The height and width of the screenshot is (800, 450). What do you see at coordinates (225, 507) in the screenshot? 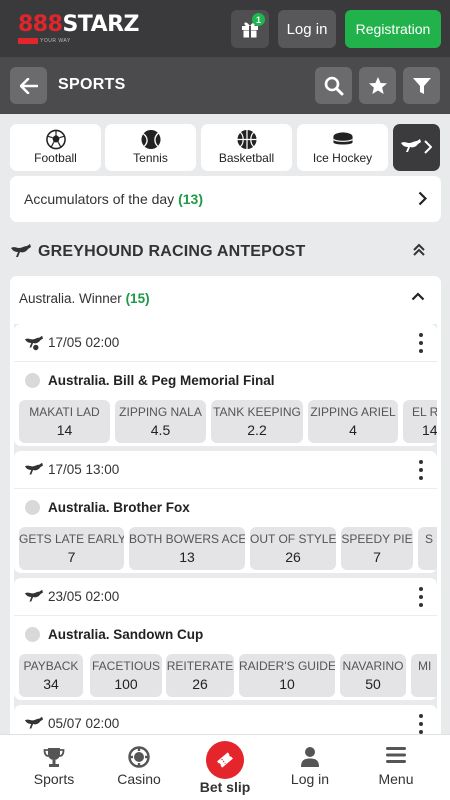
I see `event-name-row: Australia. Brother Fox` at bounding box center [225, 507].